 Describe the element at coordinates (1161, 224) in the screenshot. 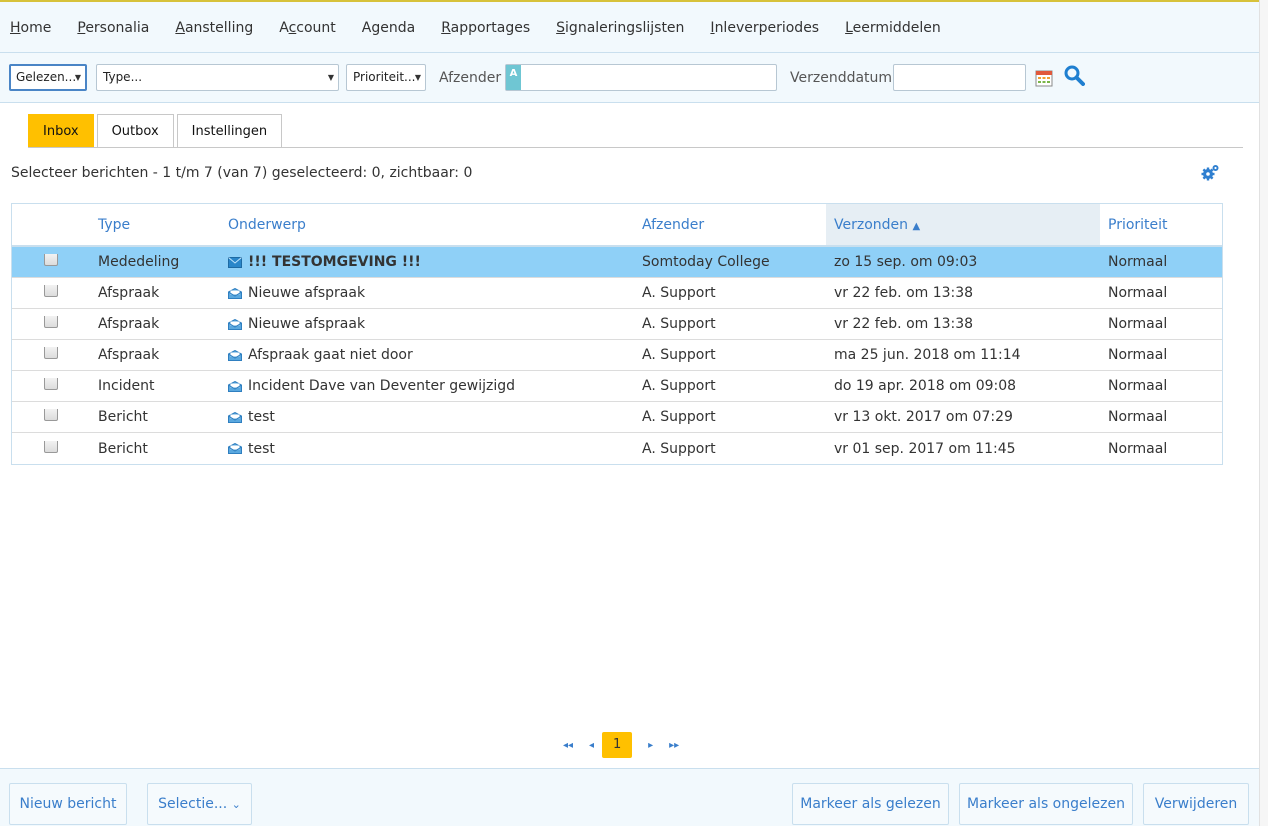

I see `header-priority: Prioriteit` at that location.